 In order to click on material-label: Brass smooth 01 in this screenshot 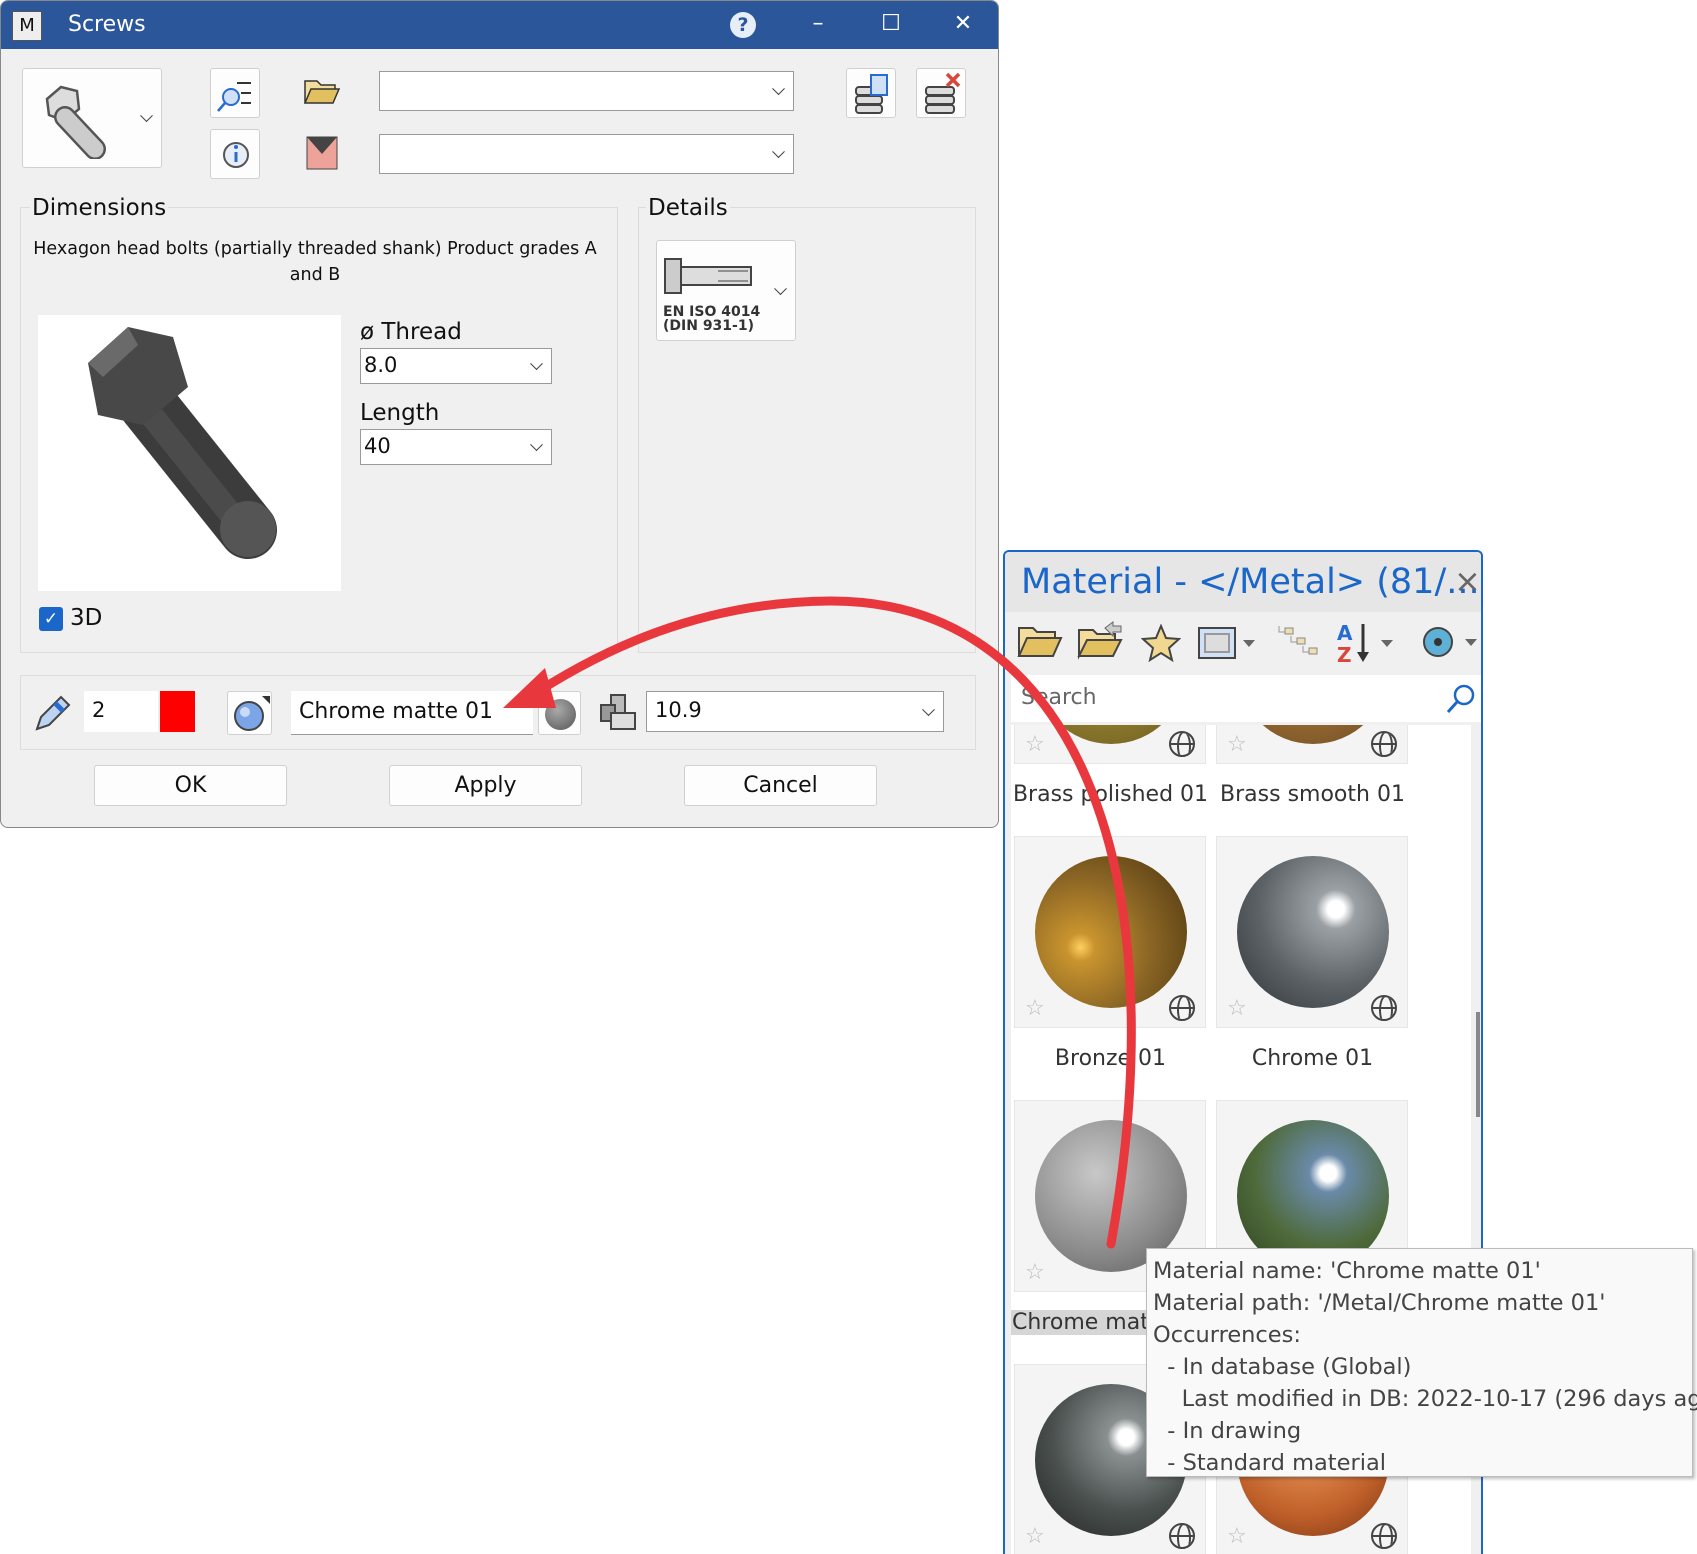, I will do `click(1312, 794)`.